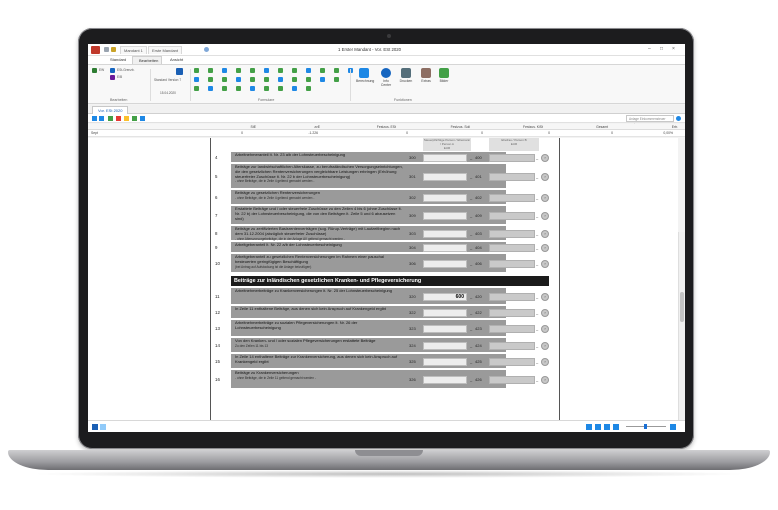 The width and height of the screenshot is (778, 510). Describe the element at coordinates (649, 49) in the screenshot. I see `minimize-icon: –` at that location.